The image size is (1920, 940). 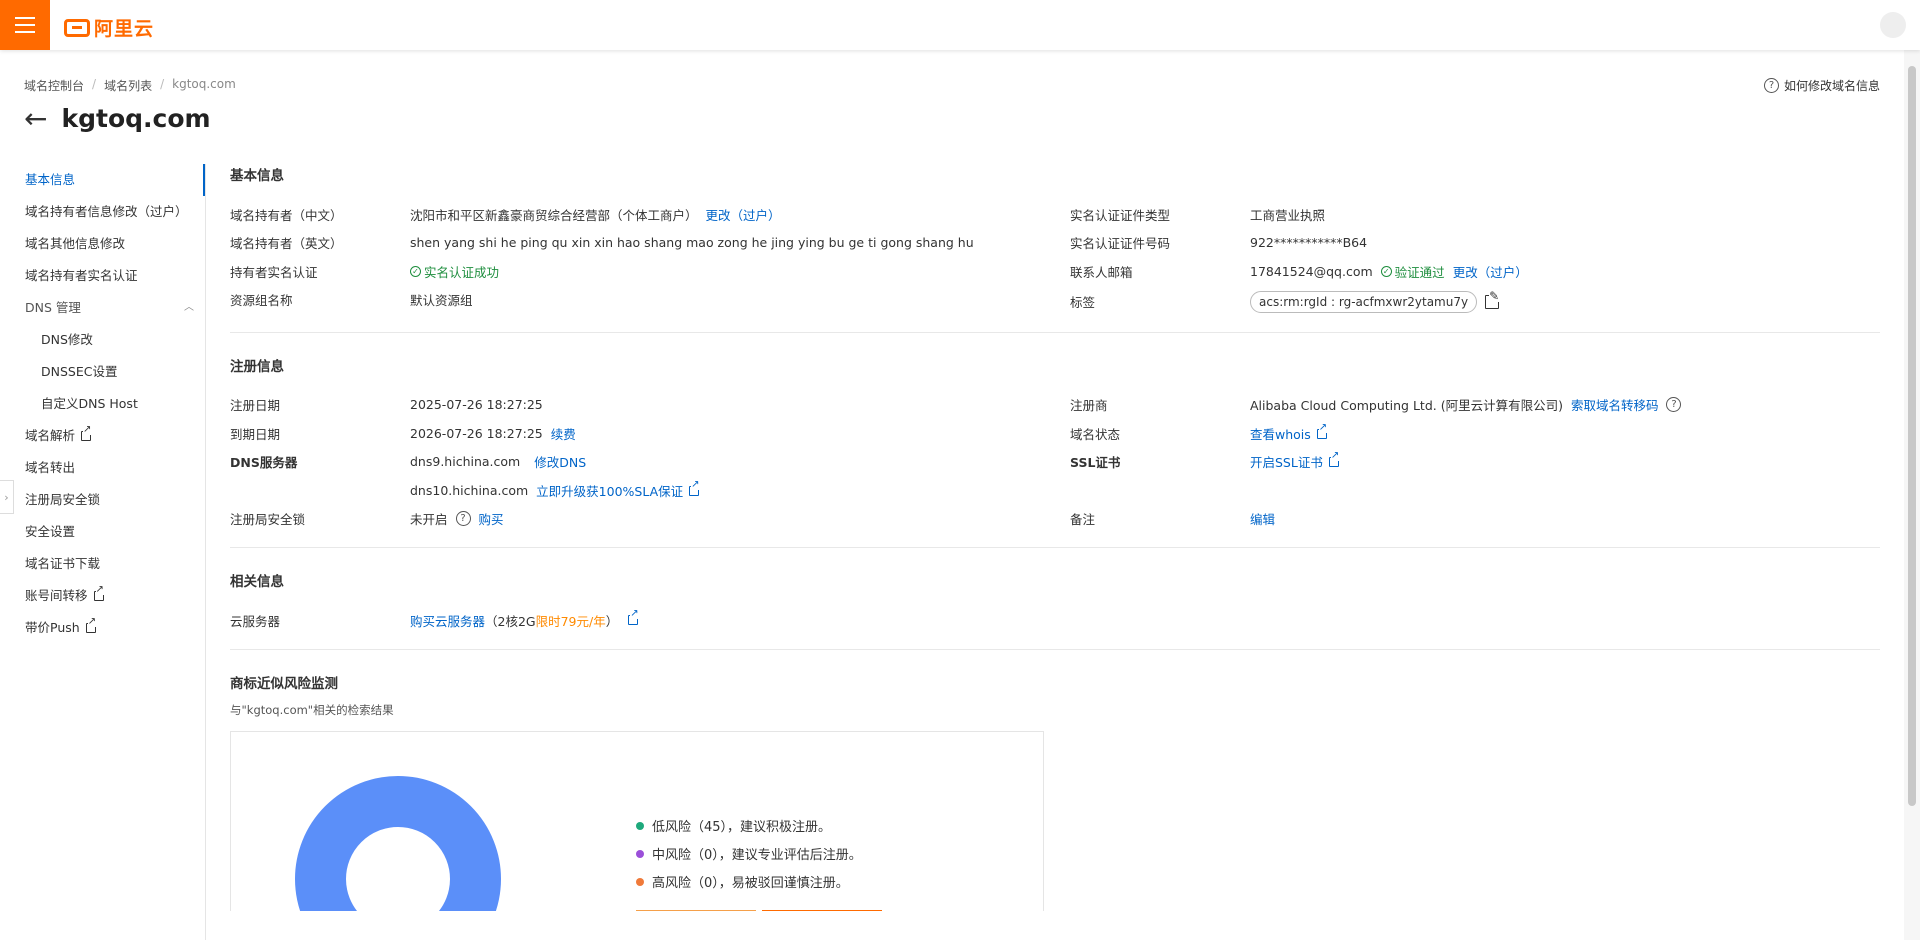 What do you see at coordinates (429, 520) in the screenshot?
I see `lock-value: 未开启` at bounding box center [429, 520].